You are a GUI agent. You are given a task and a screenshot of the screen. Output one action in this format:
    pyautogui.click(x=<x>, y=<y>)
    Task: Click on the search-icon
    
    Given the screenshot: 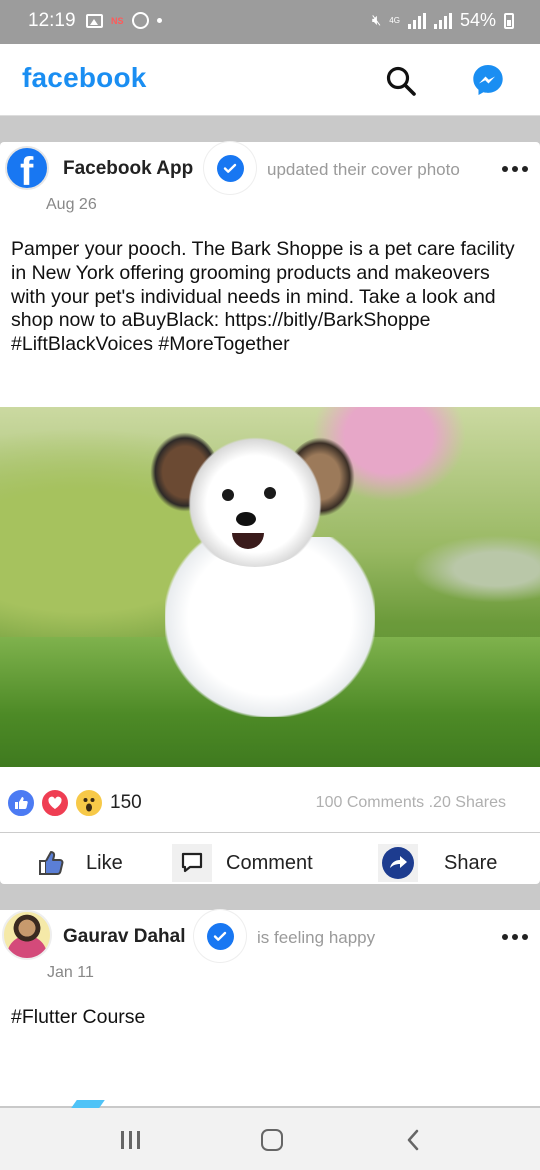 What is the action you would take?
    pyautogui.click(x=401, y=81)
    